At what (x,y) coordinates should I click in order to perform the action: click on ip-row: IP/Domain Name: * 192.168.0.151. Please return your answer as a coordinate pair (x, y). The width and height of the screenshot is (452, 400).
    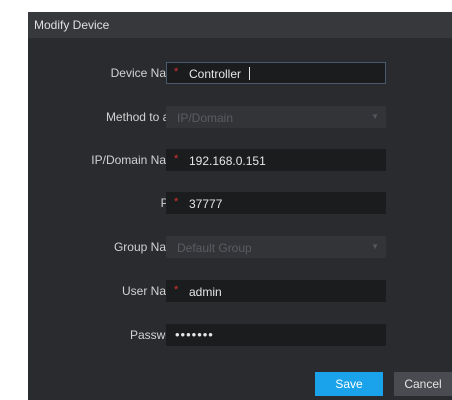
    Looking at the image, I should click on (240, 160).